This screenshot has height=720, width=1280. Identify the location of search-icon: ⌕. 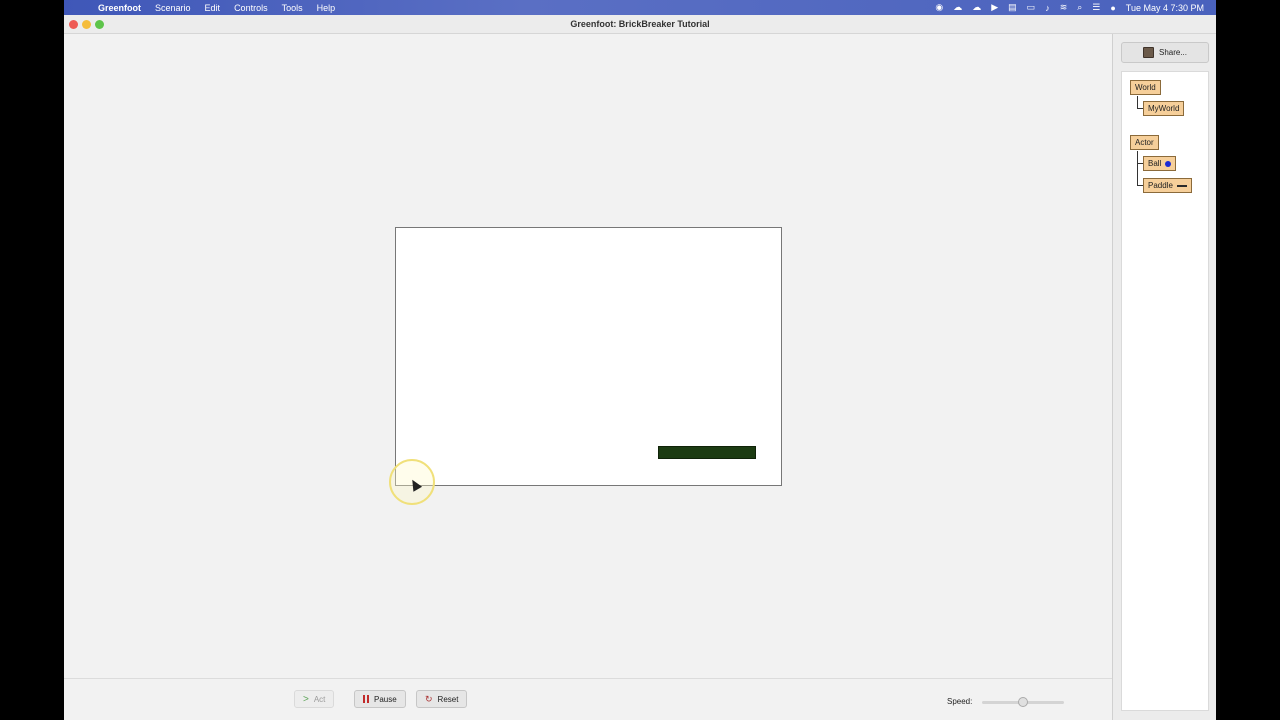
(1079, 7).